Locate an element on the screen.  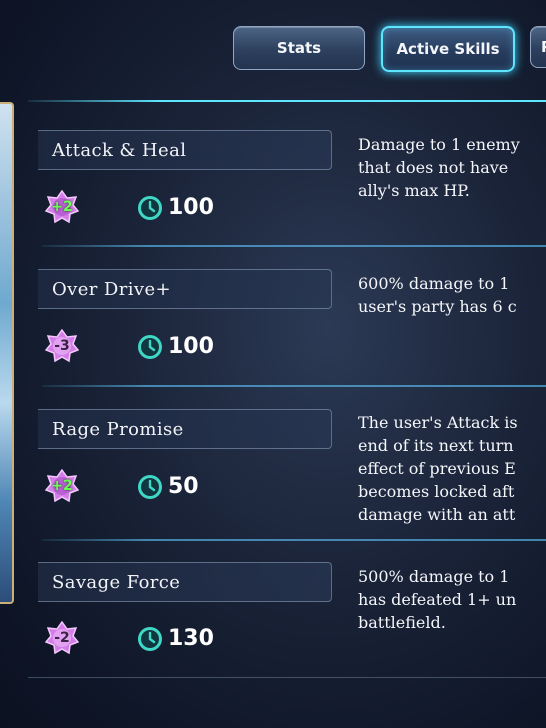
gem-value: -2 is located at coordinates (62, 638).